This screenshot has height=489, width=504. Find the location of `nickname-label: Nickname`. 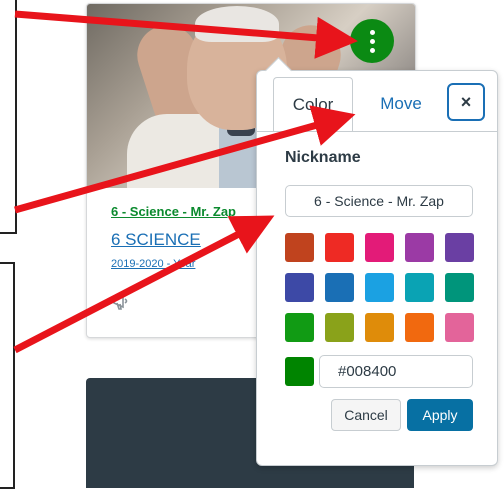

nickname-label: Nickname is located at coordinates (323, 157).